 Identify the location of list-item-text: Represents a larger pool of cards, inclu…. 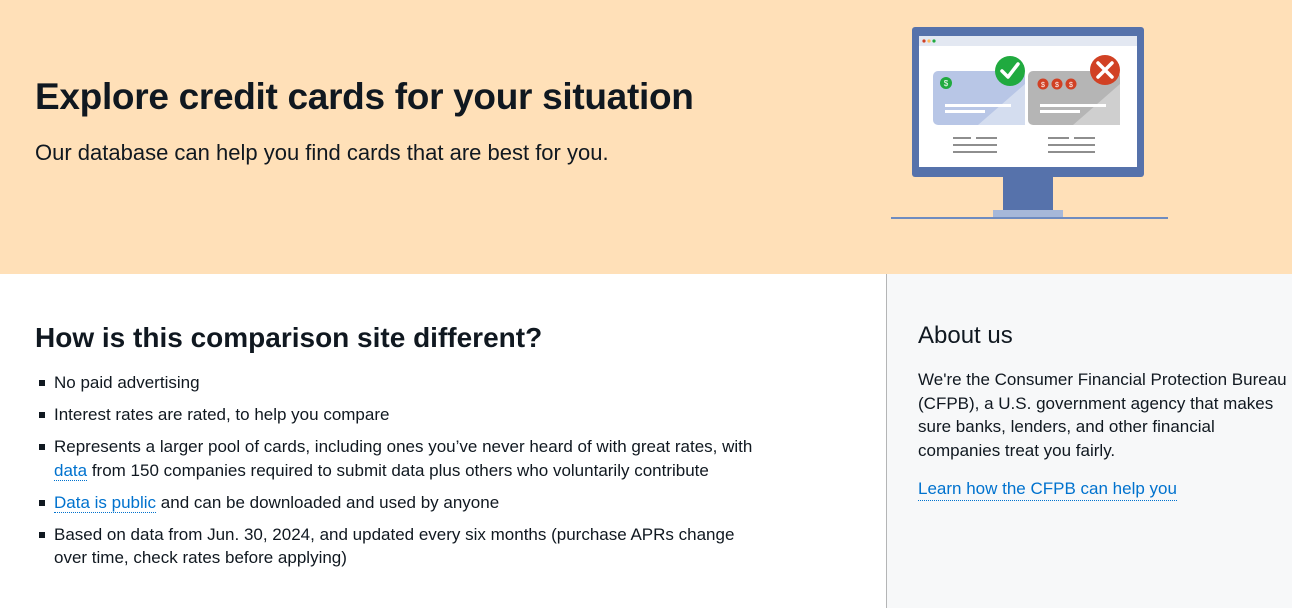
(403, 446).